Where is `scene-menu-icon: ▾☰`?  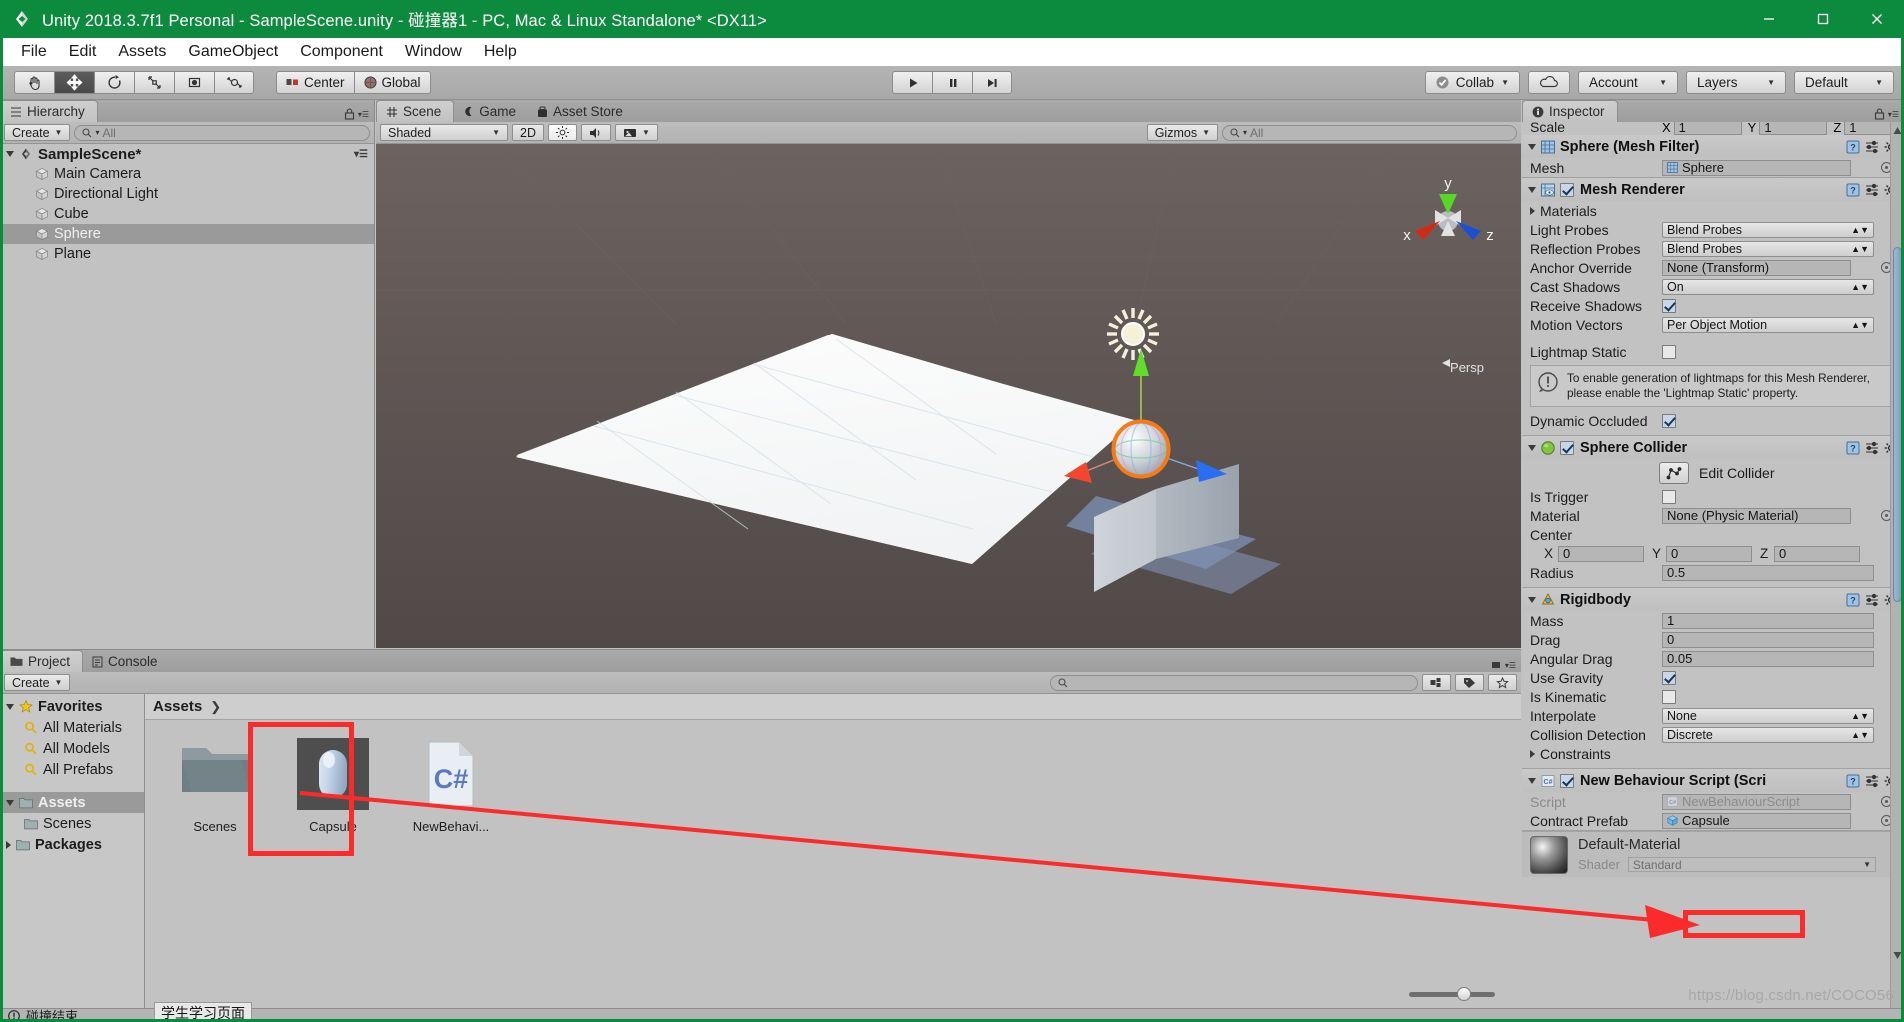 scene-menu-icon: ▾☰ is located at coordinates (364, 154).